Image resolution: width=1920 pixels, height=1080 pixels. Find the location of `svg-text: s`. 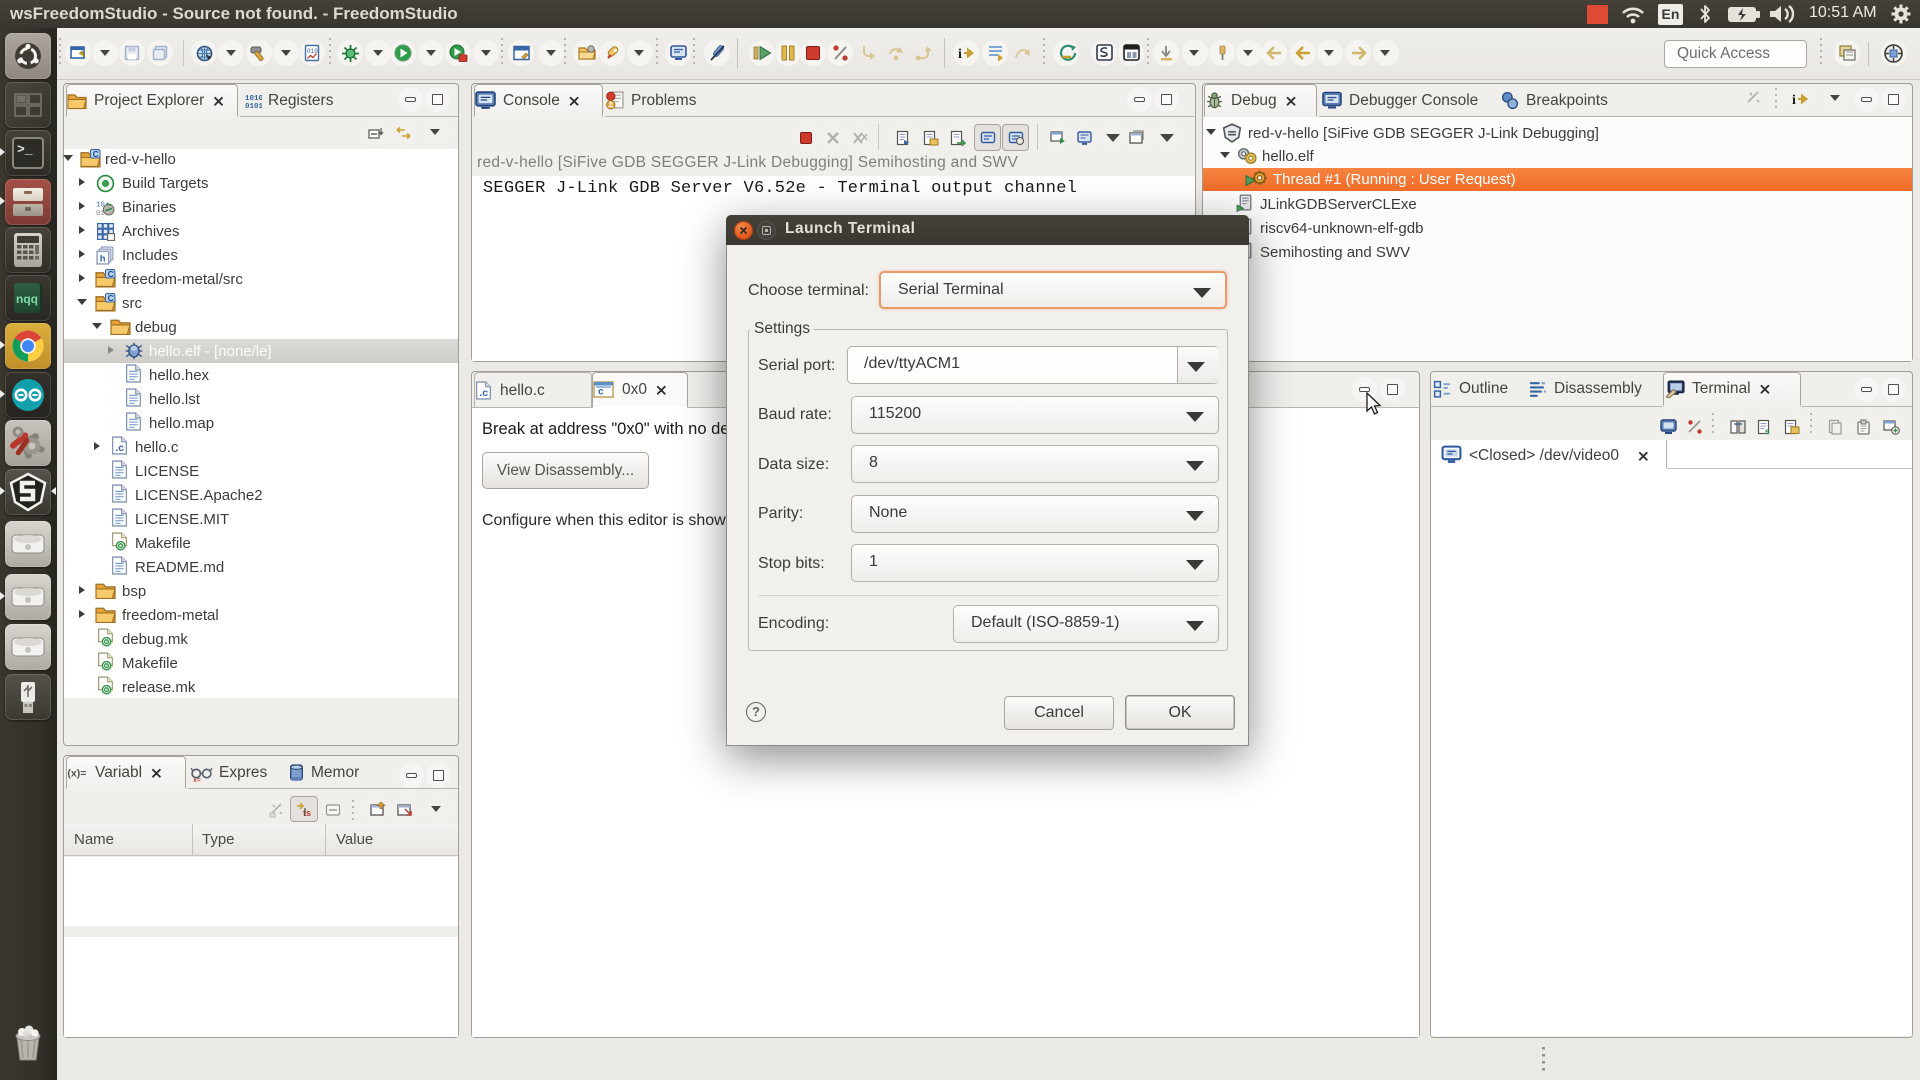

svg-text: s is located at coordinates (1767, 431).